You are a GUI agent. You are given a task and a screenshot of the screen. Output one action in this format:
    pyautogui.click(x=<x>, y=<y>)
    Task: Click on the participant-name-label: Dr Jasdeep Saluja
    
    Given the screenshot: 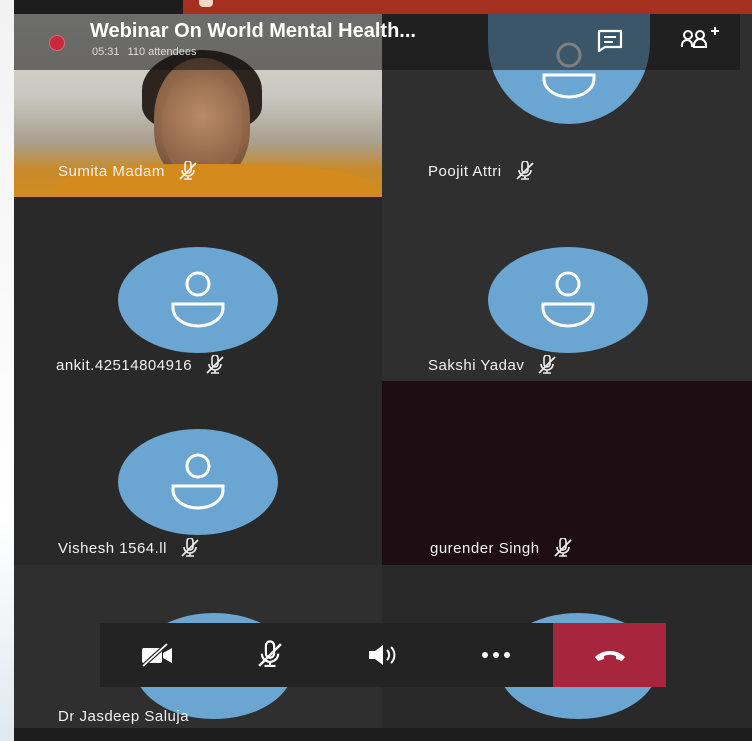 What is the action you would take?
    pyautogui.click(x=124, y=716)
    